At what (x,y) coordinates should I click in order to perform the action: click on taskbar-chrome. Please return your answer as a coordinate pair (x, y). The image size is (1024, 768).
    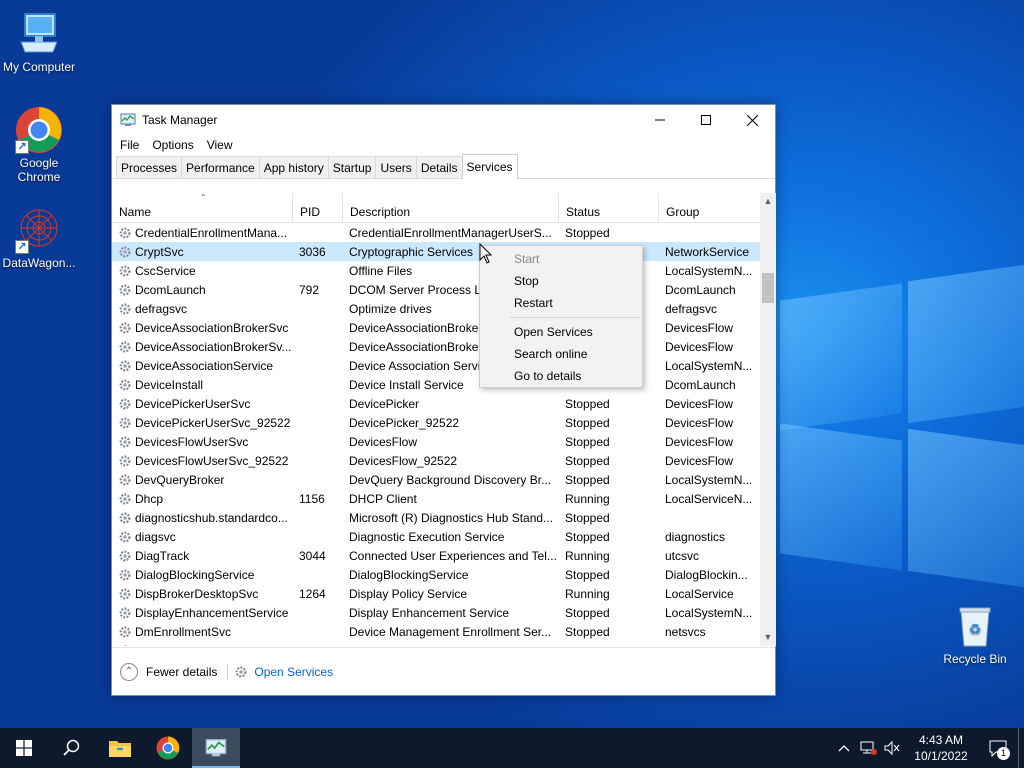
    Looking at the image, I should click on (168, 748).